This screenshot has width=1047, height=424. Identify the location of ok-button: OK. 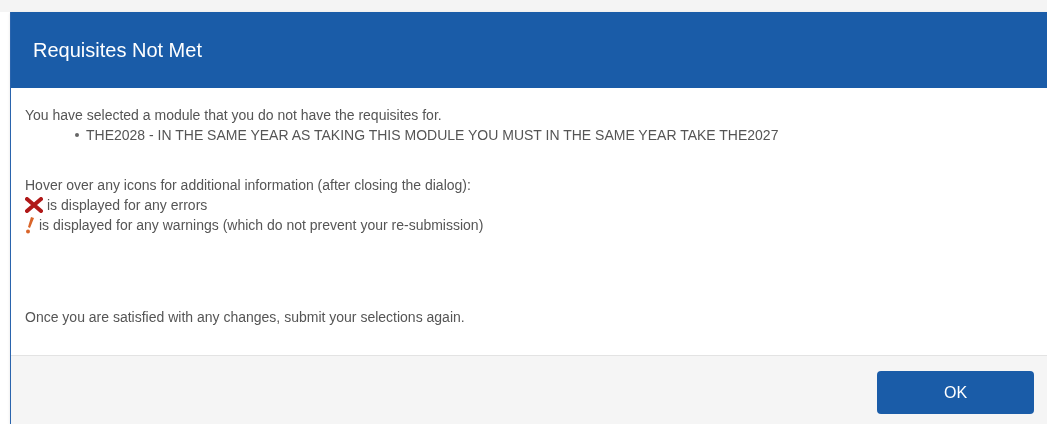
(955, 392).